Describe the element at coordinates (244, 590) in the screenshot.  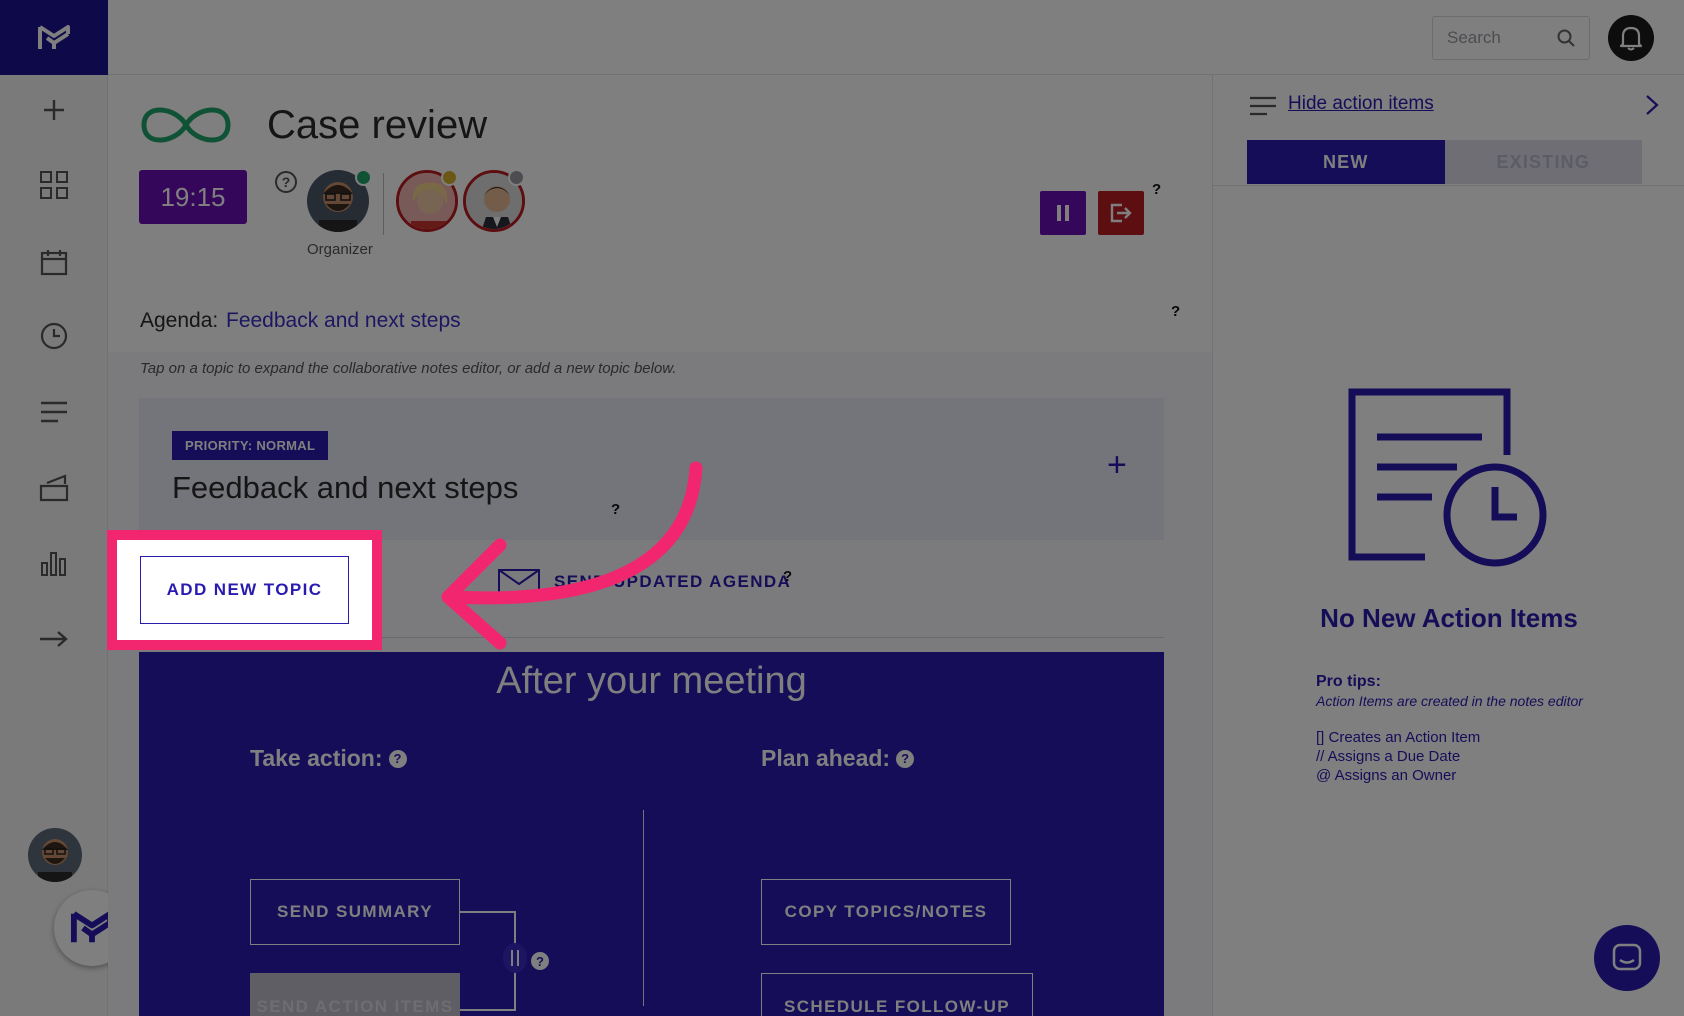
I see `add-new-topic-button: ADD NEW TOPIC` at that location.